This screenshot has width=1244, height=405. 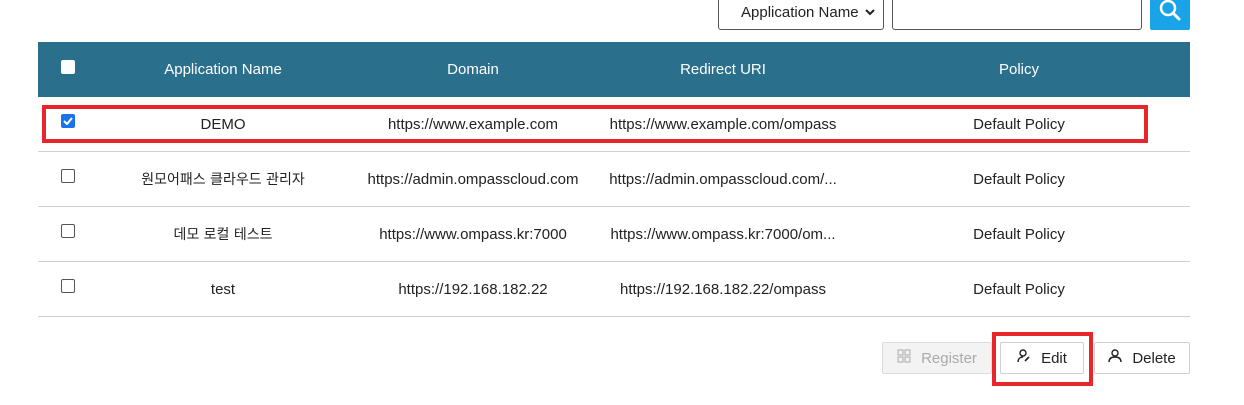 I want to click on header-application-name: Application Name, so click(x=223, y=69).